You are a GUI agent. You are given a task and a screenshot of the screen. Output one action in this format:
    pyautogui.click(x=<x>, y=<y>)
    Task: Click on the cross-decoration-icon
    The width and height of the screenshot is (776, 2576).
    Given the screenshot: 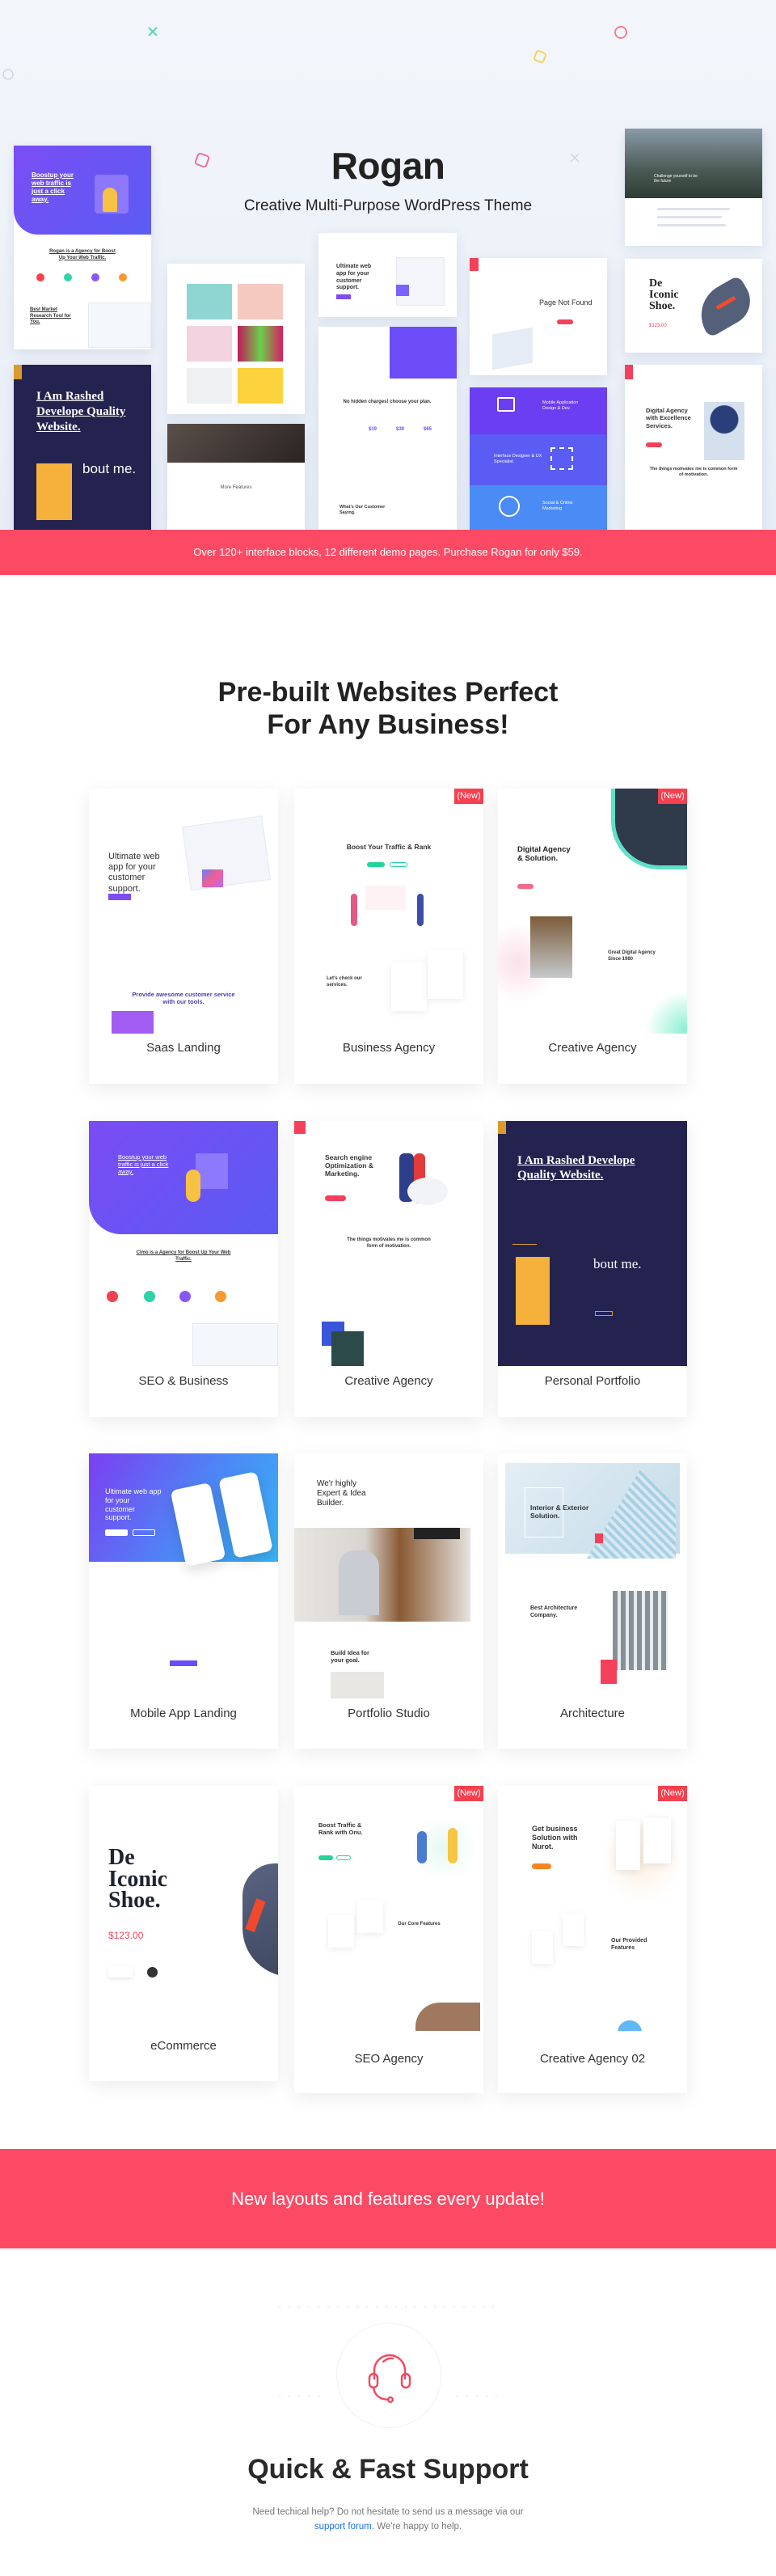 What is the action you would take?
    pyautogui.click(x=153, y=31)
    